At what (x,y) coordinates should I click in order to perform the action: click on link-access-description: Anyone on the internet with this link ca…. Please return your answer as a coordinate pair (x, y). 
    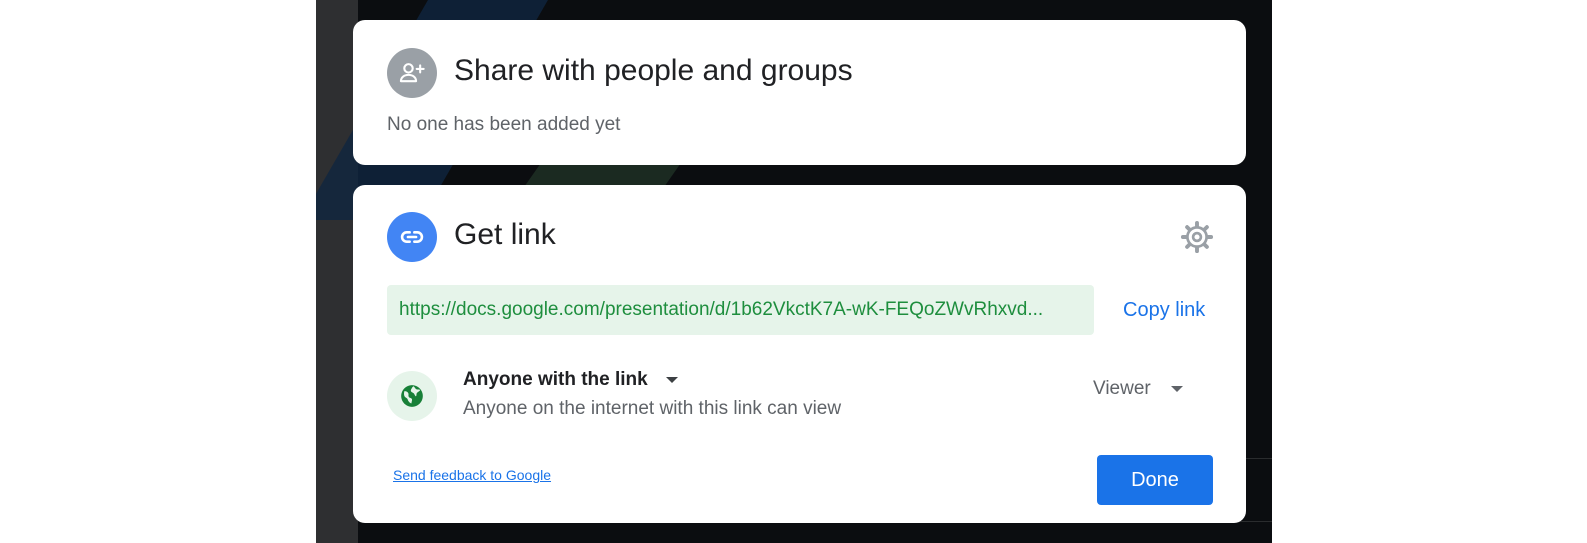
    Looking at the image, I should click on (652, 408).